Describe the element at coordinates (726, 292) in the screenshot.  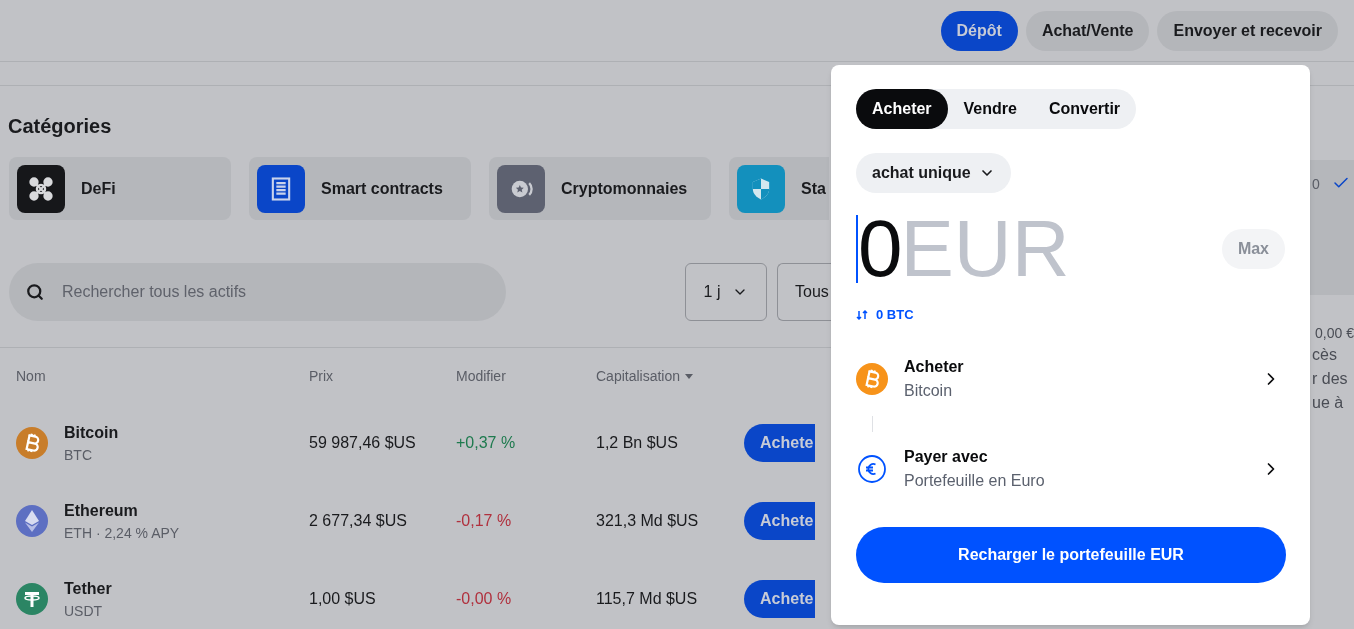
I see `period-dropdown: 1 j` at that location.